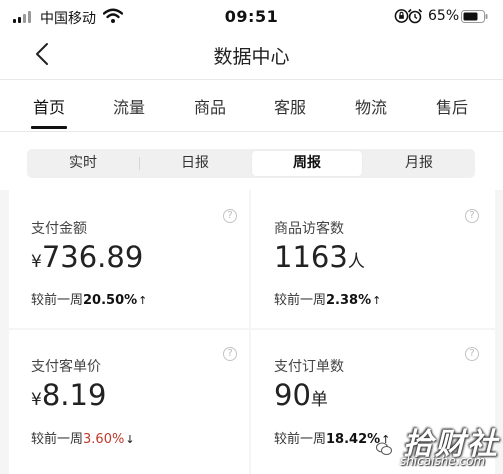 Image resolution: width=503 pixels, height=474 pixels. What do you see at coordinates (130, 439) in the screenshot?
I see `trend-down-arrow-icon: ↓` at bounding box center [130, 439].